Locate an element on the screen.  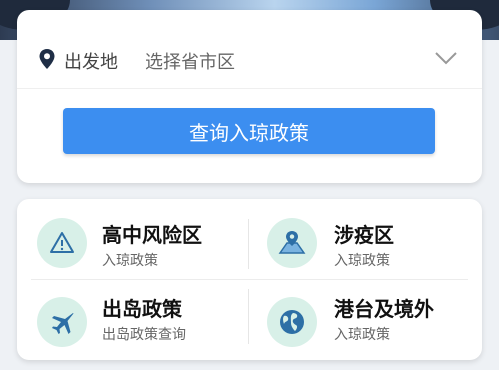
tile-departure-policy: 出岛政策 出岛政策查询 is located at coordinates (132, 319).